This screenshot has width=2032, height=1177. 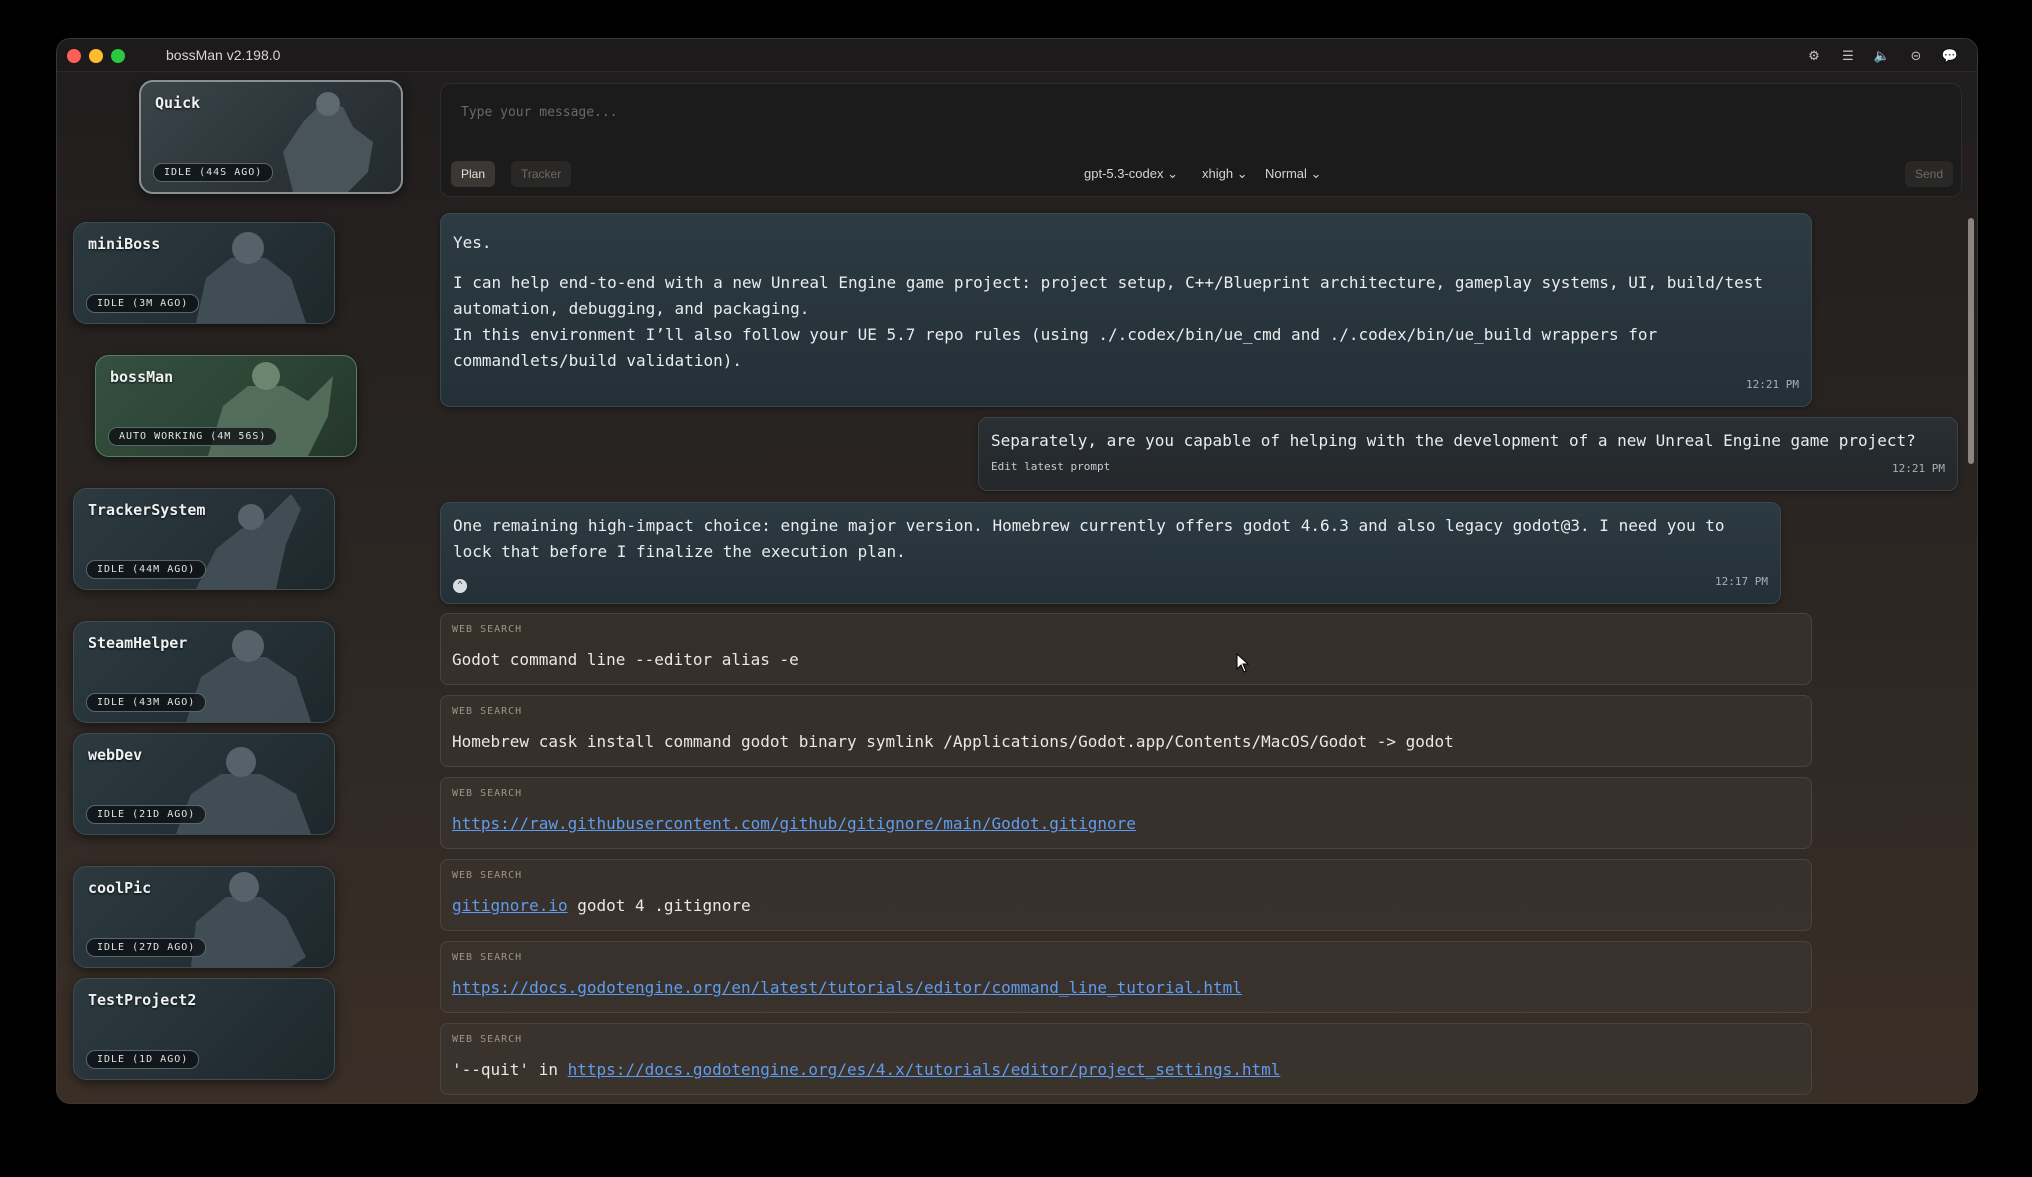 What do you see at coordinates (138, 643) in the screenshot?
I see `agent-name: SteamHelper` at bounding box center [138, 643].